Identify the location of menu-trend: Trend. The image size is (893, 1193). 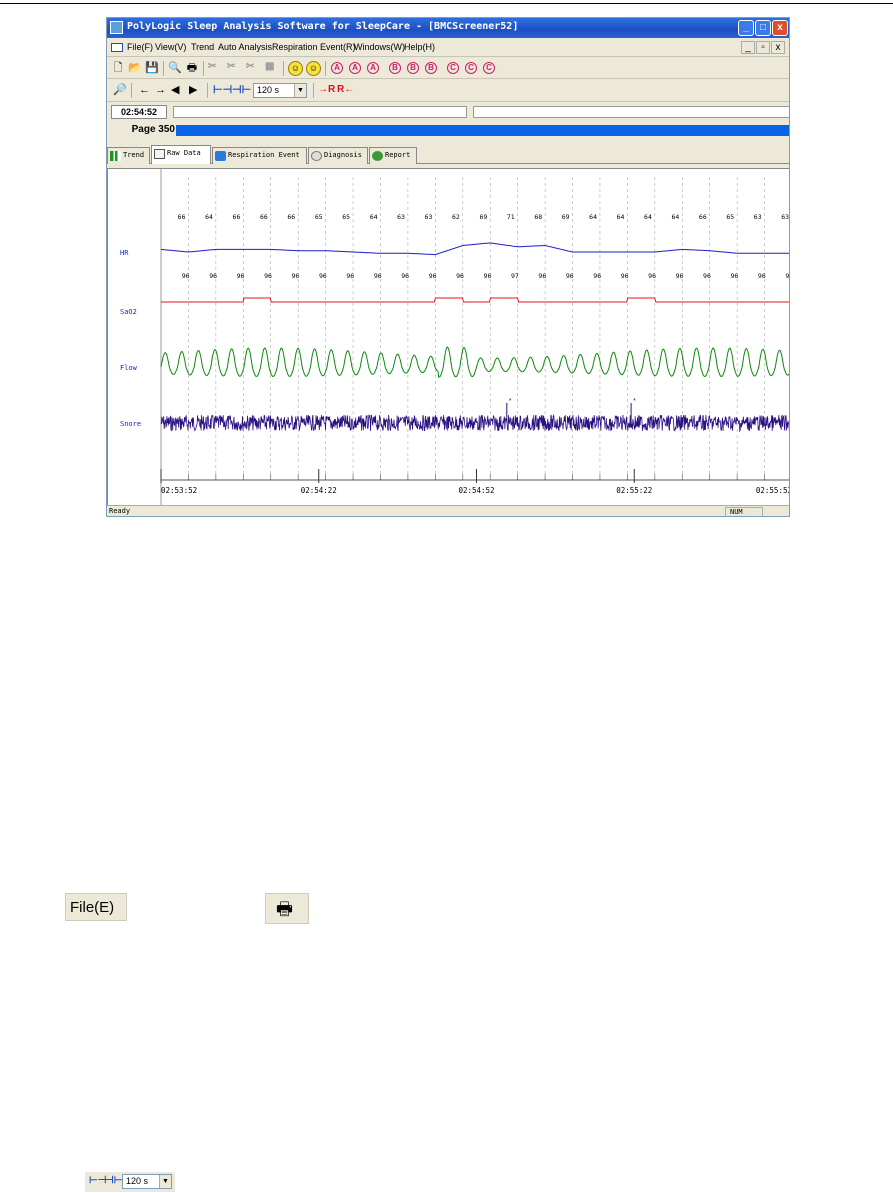
(202, 47).